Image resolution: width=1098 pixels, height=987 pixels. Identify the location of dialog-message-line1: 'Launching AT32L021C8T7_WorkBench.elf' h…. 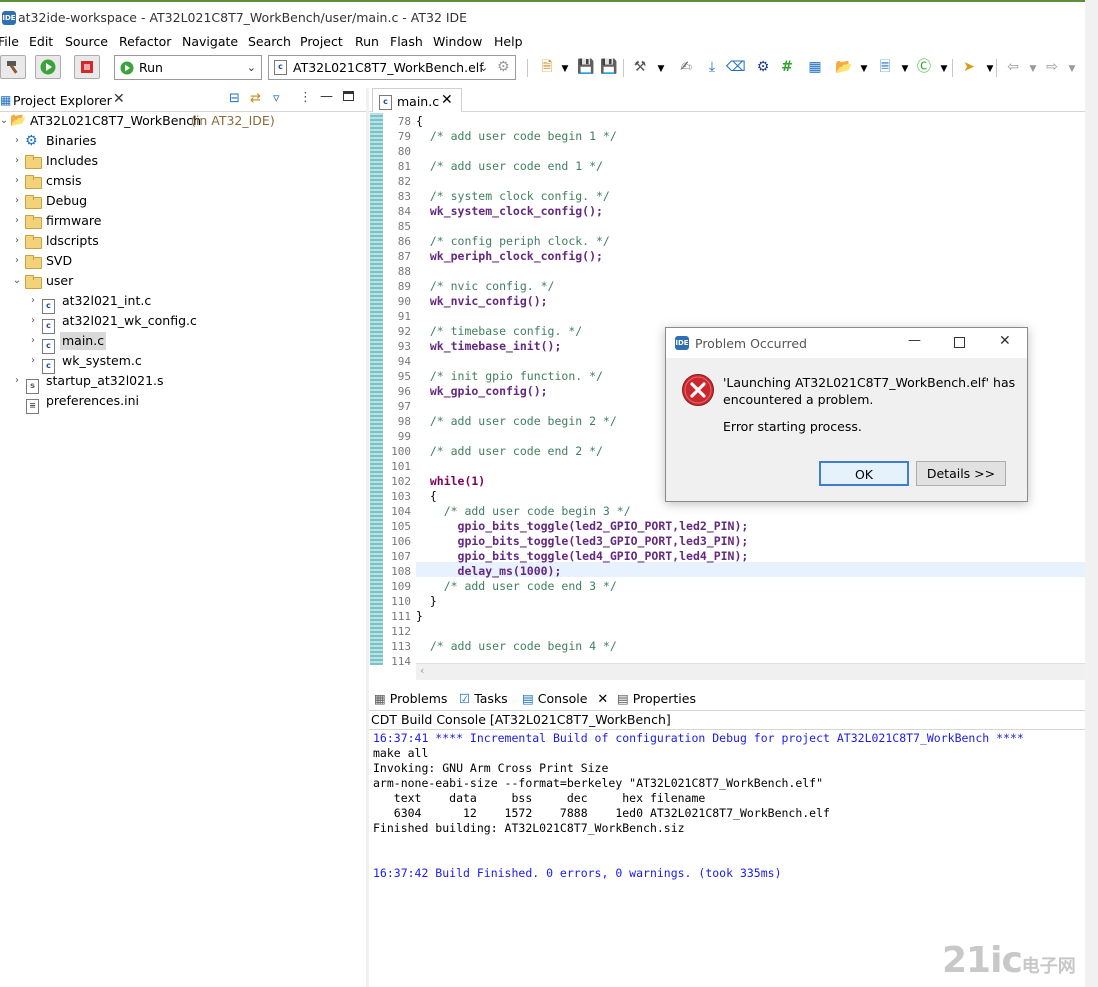
(869, 382).